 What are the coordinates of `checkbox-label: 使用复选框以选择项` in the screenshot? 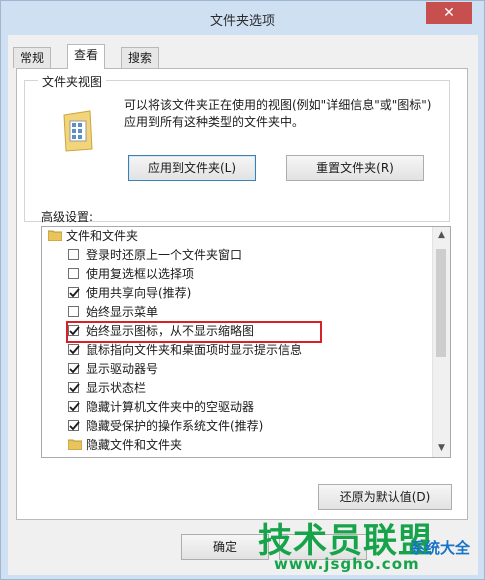 It's located at (140, 274).